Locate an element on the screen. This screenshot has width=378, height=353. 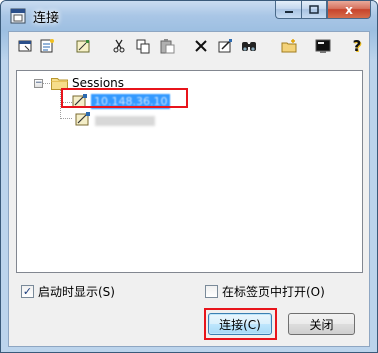
minimize-button is located at coordinates (288, 10).